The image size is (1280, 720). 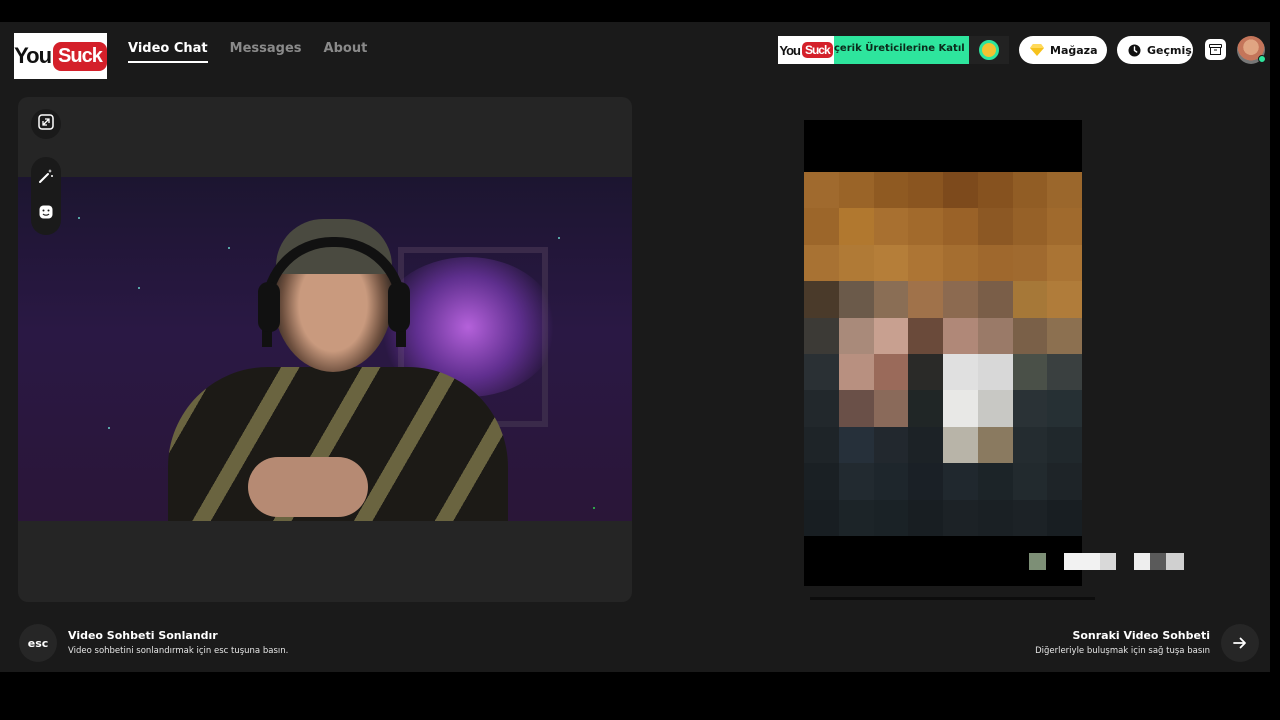 What do you see at coordinates (1141, 635) in the screenshot?
I see `next-chat-title: Sonraki Video Sohbeti` at bounding box center [1141, 635].